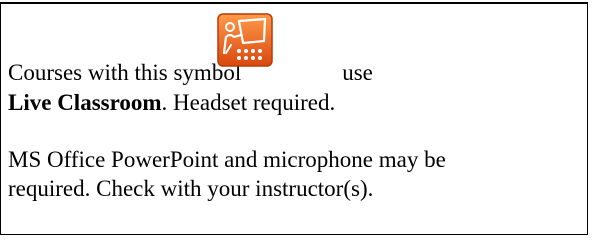 This screenshot has width=596, height=241. What do you see at coordinates (85, 102) in the screenshot?
I see `live-classroom-label: Live Classroom` at bounding box center [85, 102].